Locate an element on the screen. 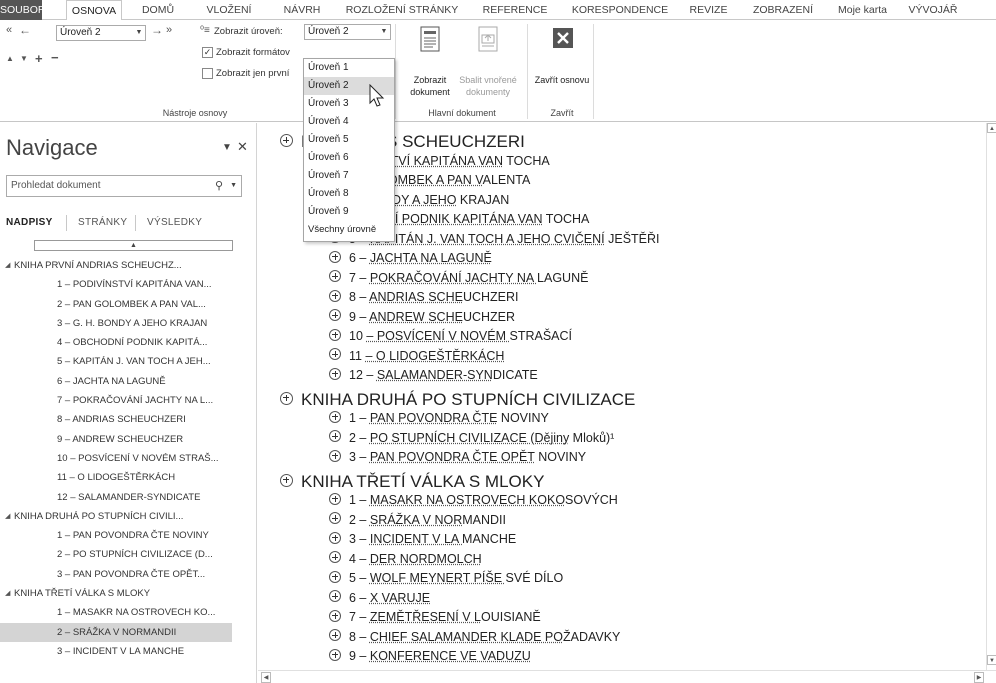 The image size is (996, 683). dropdown-item-level-1: Úroveň 1 is located at coordinates (349, 68).